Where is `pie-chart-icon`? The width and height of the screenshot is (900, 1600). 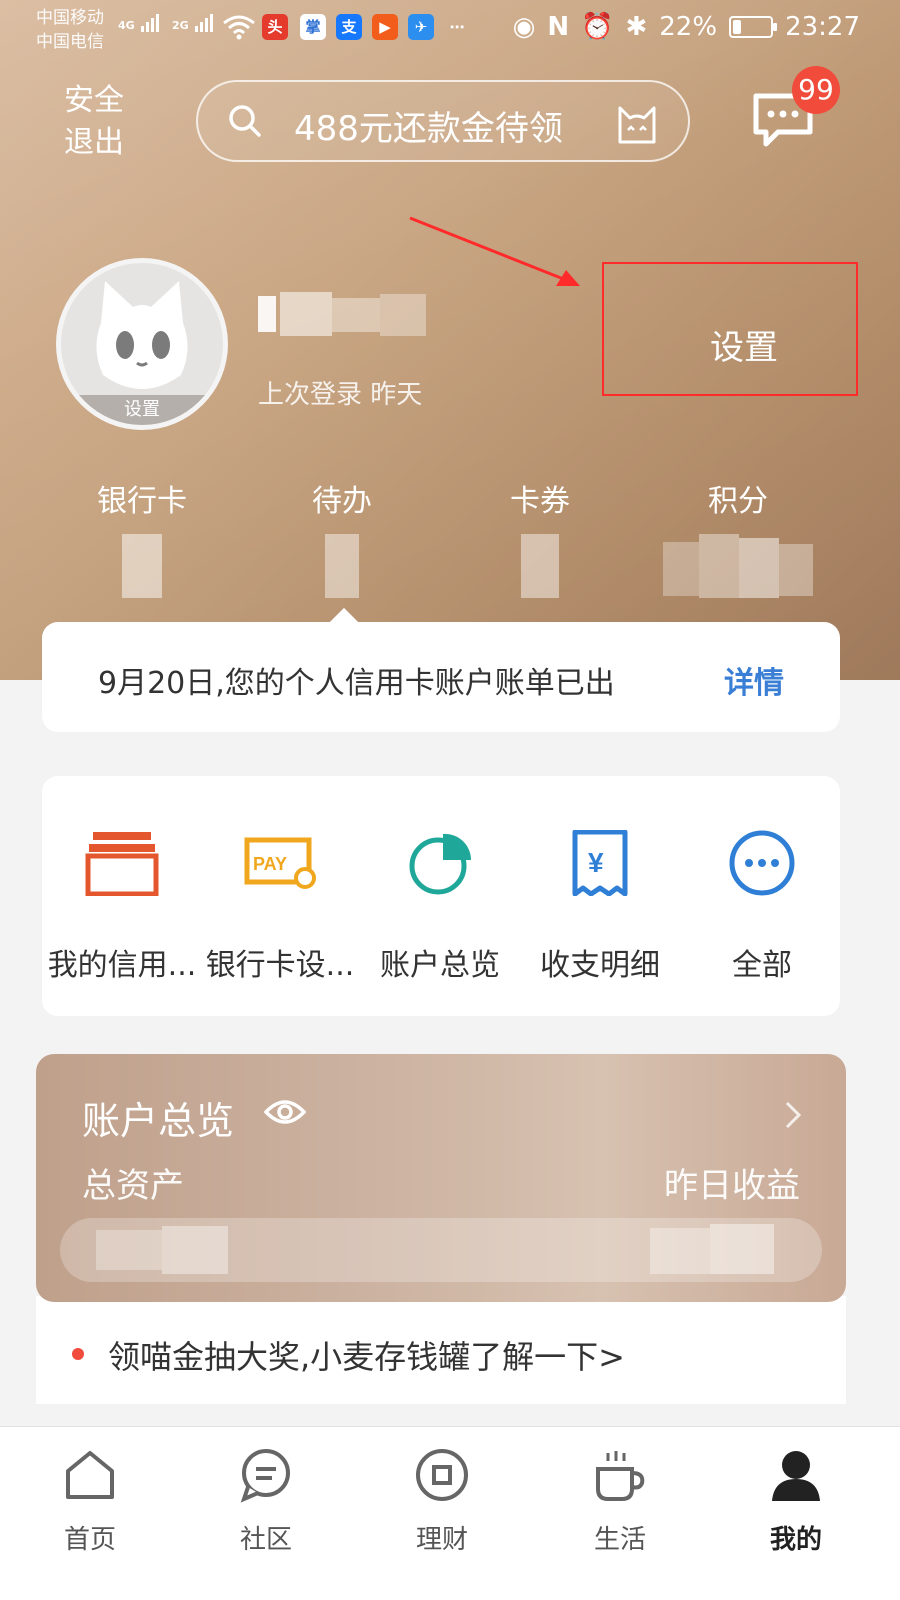
pie-chart-icon is located at coordinates (440, 864).